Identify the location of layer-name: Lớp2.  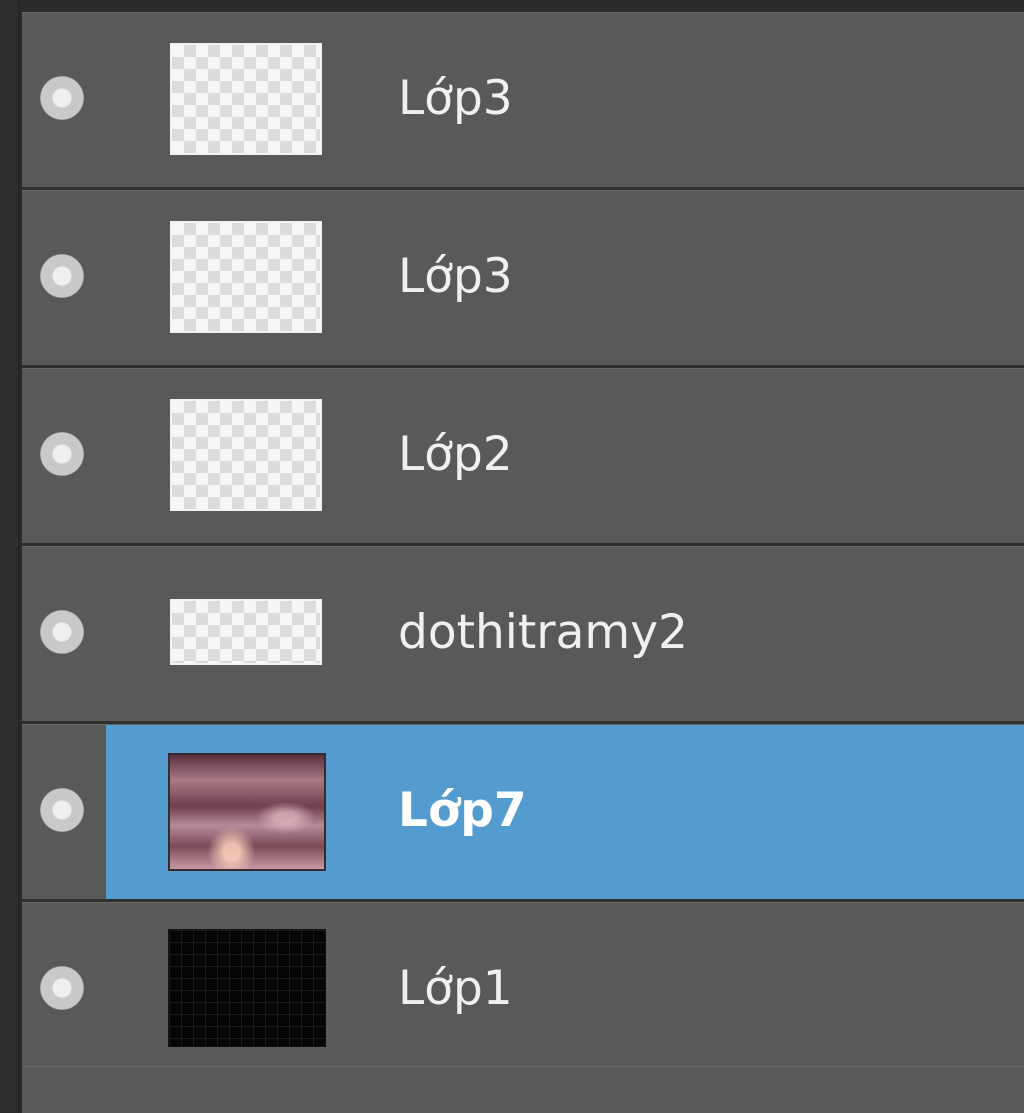
(455, 454).